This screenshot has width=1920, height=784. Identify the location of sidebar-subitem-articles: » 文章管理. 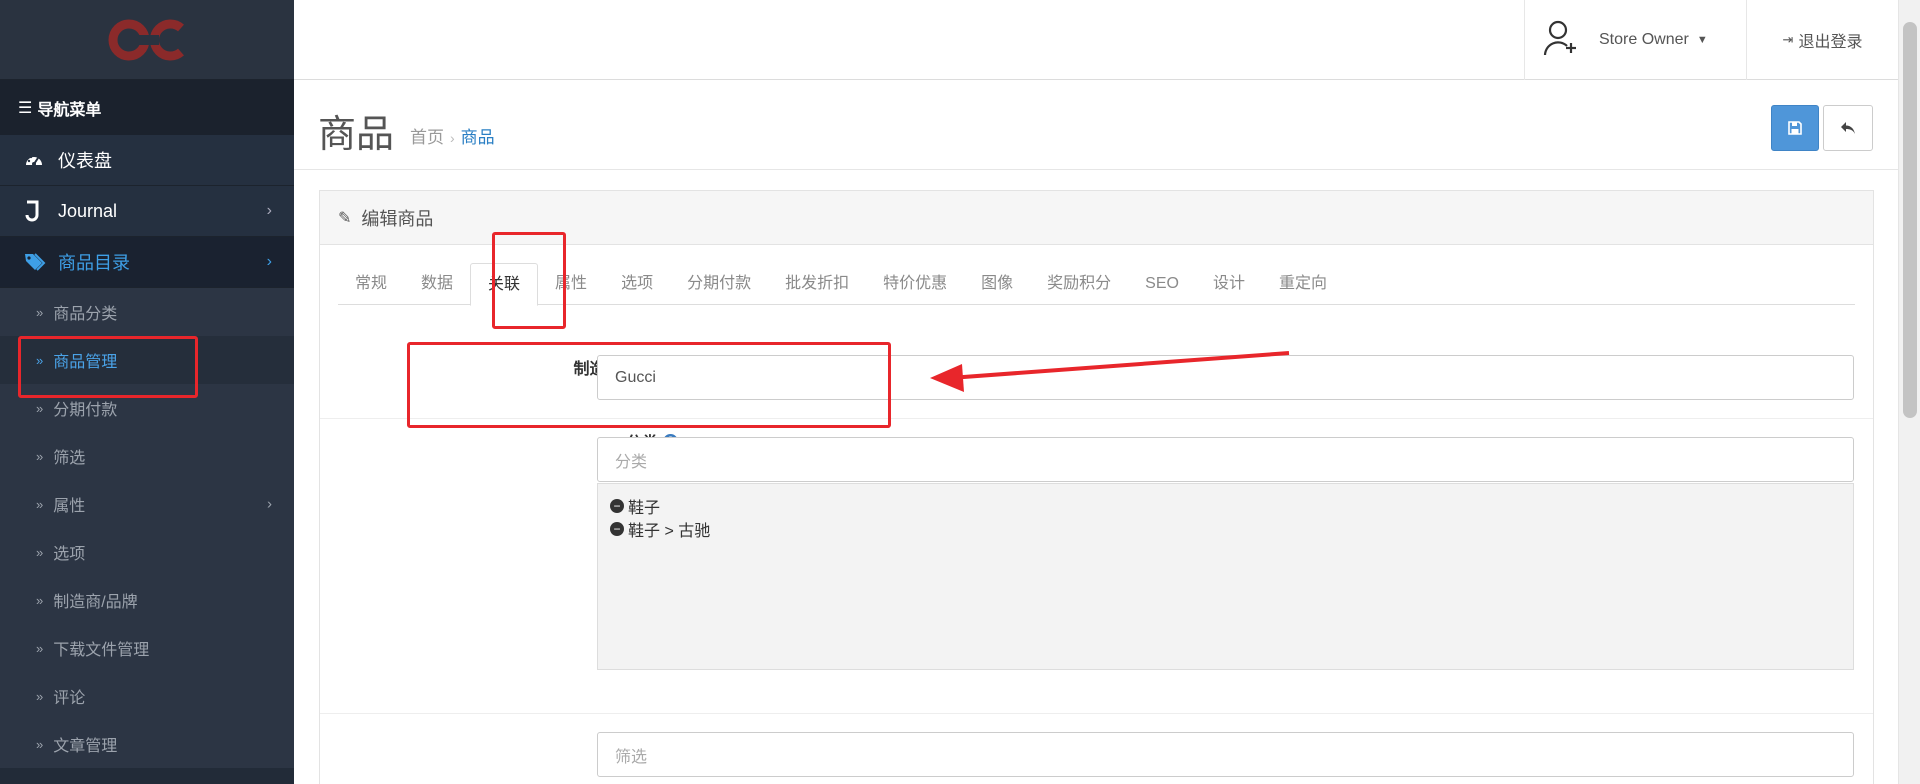
(147, 744).